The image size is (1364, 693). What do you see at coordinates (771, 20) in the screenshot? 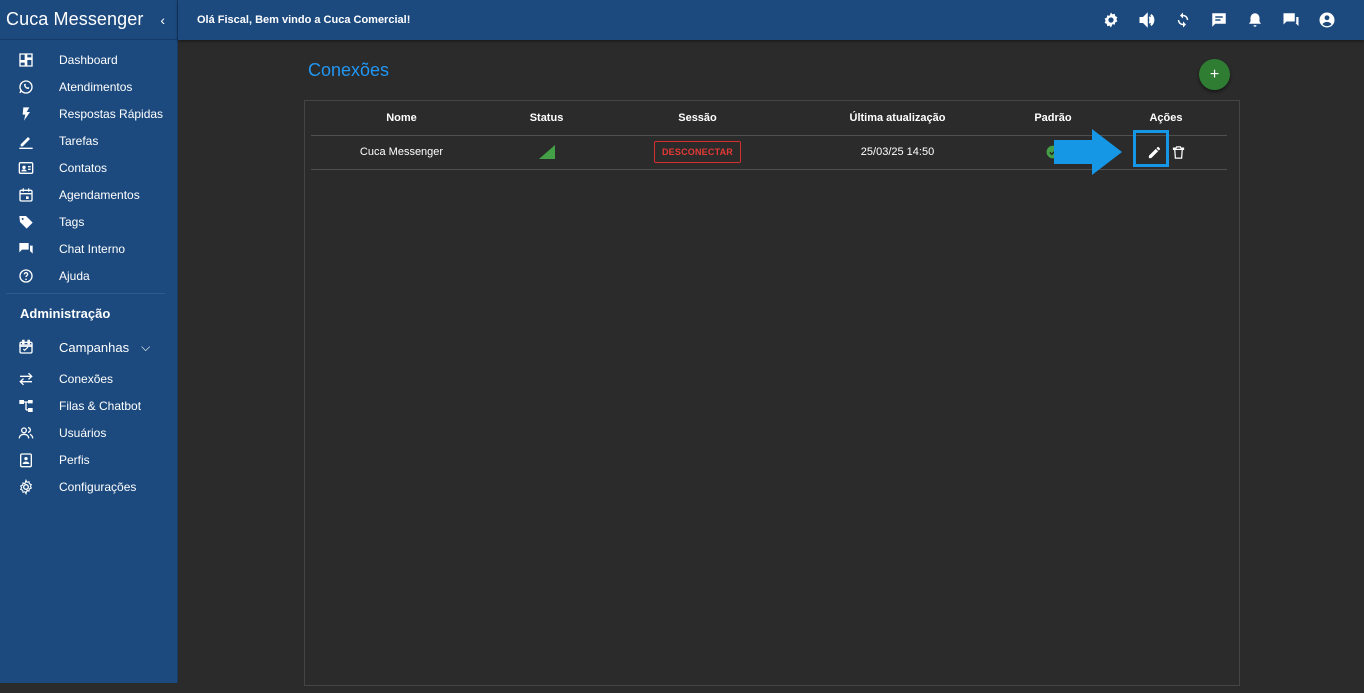
I see `top-app-bar: Olá Fiscal, Bem vindo a Cuca Comercial!` at bounding box center [771, 20].